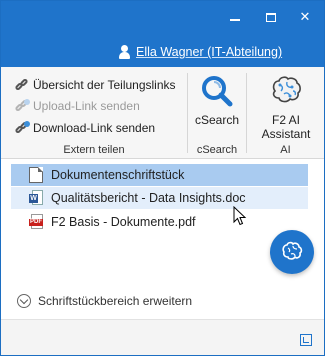  I want to click on minimize-button, so click(235, 17).